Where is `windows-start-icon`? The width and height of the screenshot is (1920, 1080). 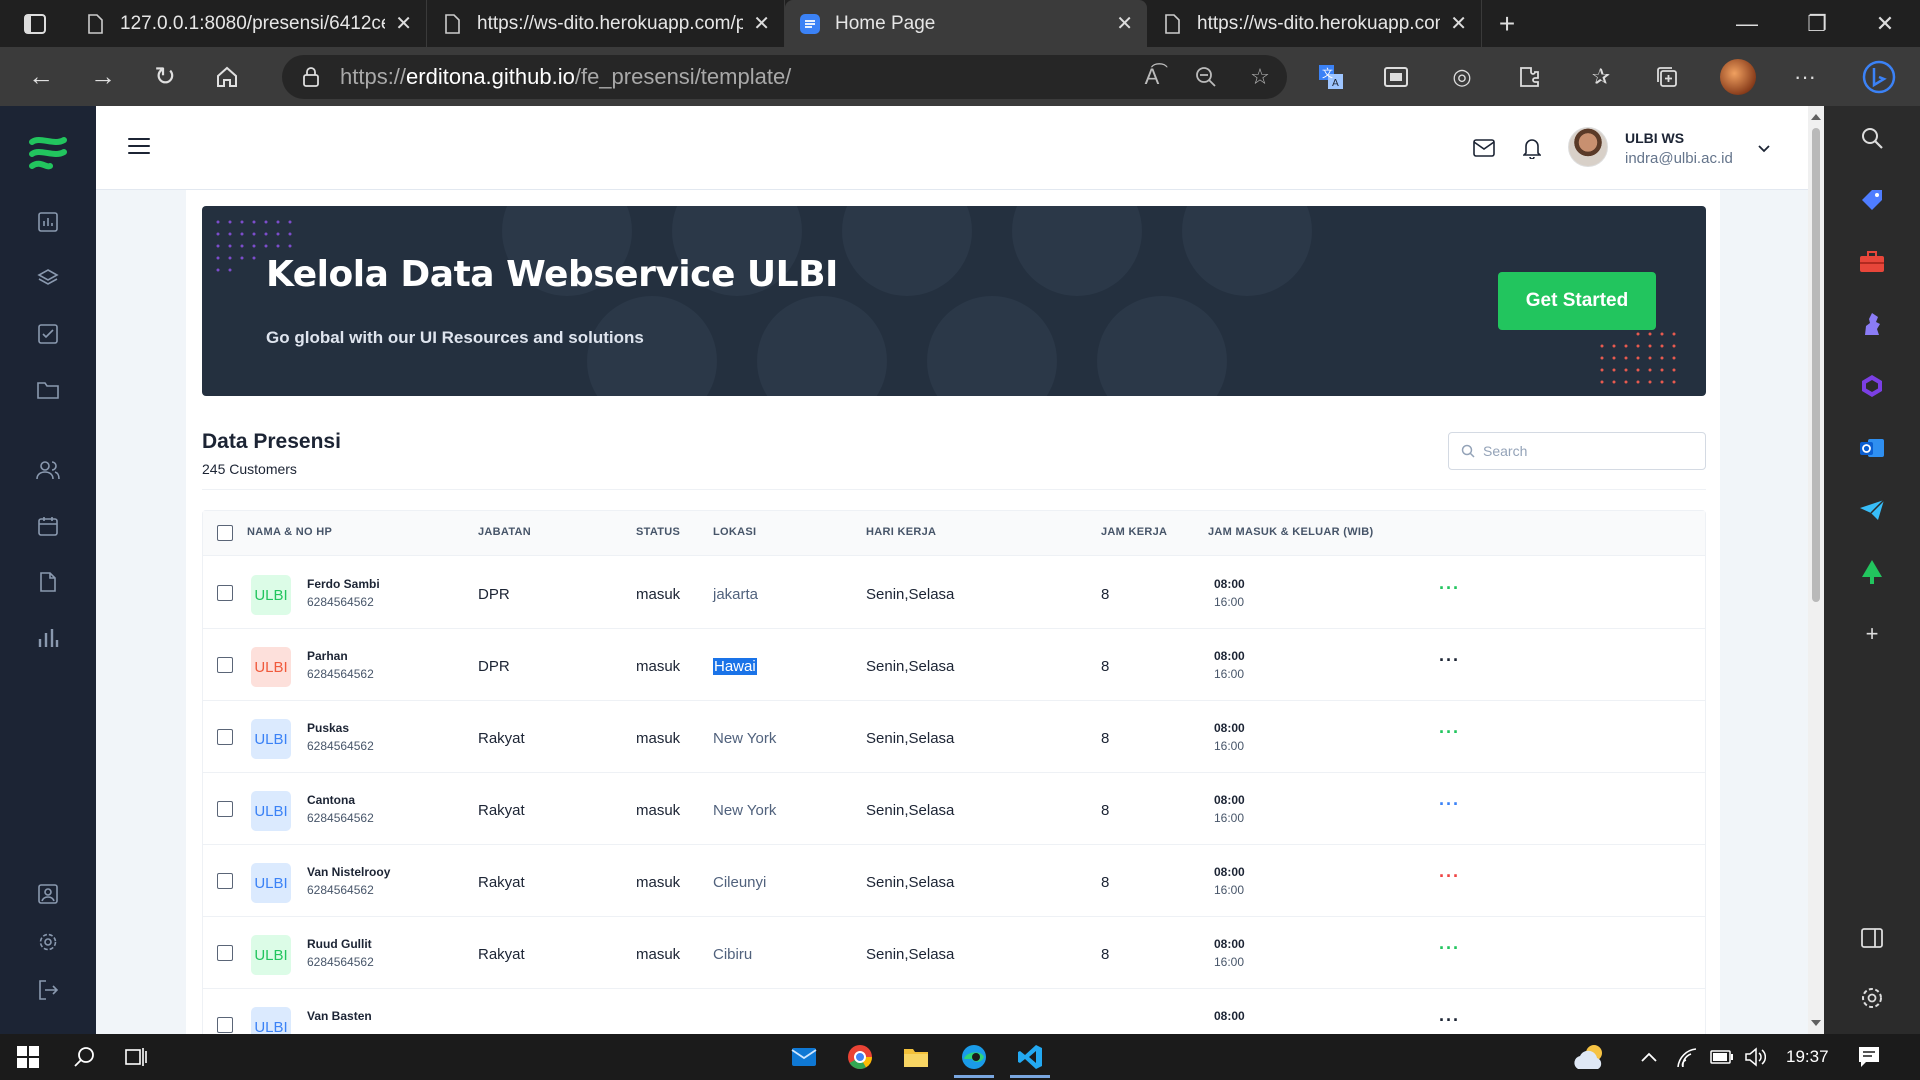 windows-start-icon is located at coordinates (28, 1057).